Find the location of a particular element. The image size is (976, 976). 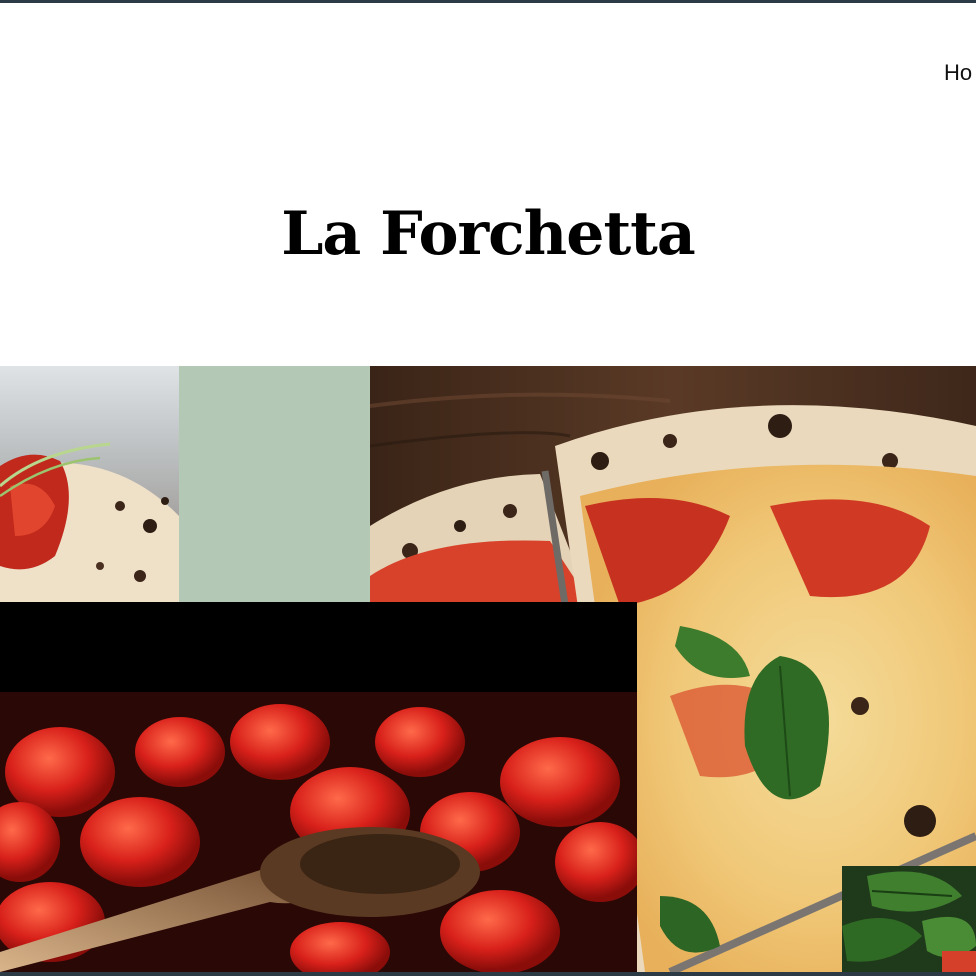

basil-leaves-image is located at coordinates (909, 919).